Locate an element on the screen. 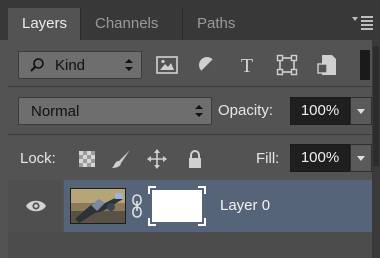 The height and width of the screenshot is (258, 380). shape-filter-icon is located at coordinates (287, 65).